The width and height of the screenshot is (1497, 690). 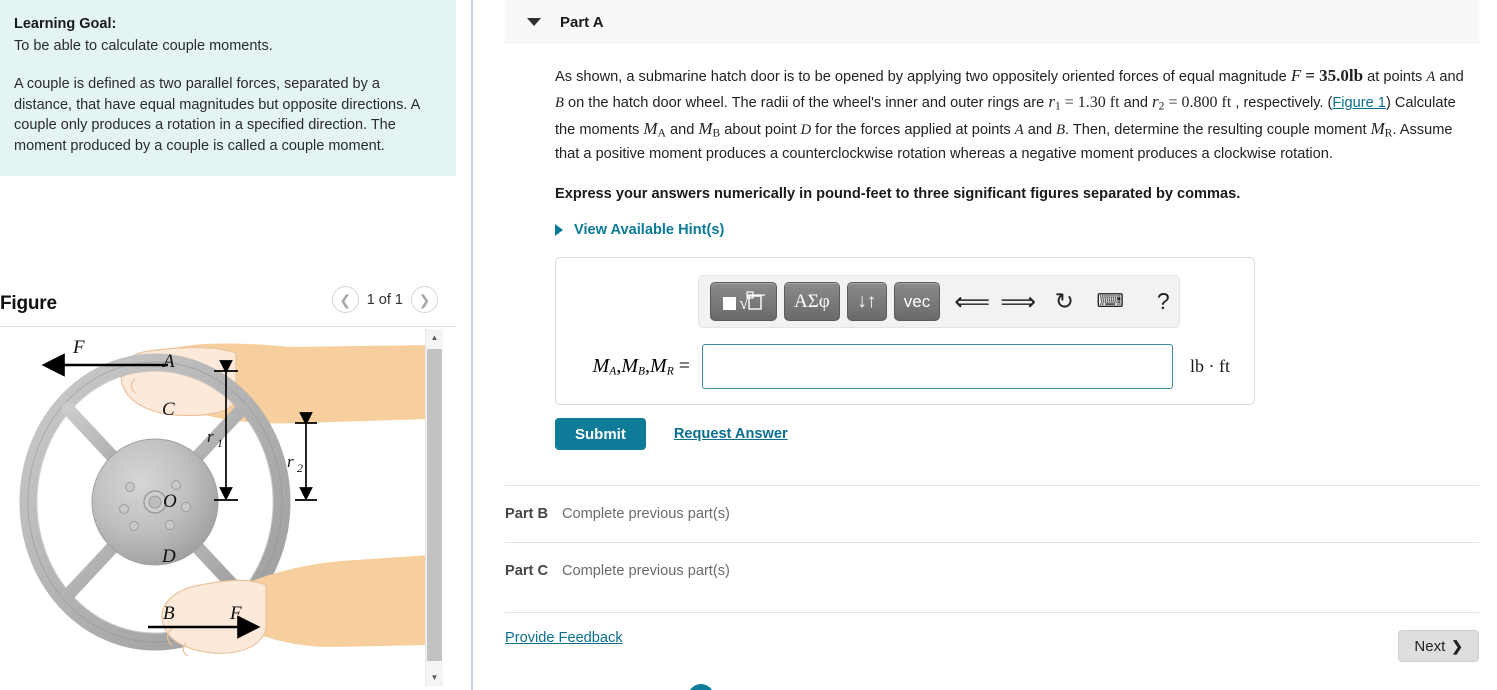 What do you see at coordinates (670, 371) in the screenshot?
I see `label-sub-r: R` at bounding box center [670, 371].